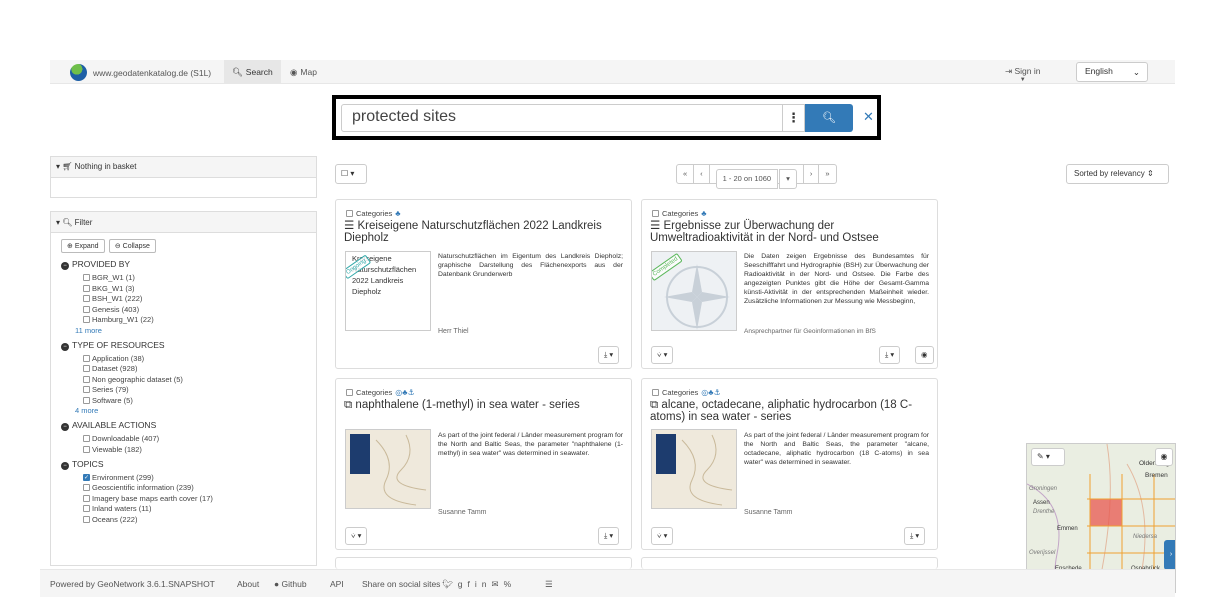  What do you see at coordinates (510, 584) in the screenshot?
I see `link-icon: %` at bounding box center [510, 584].